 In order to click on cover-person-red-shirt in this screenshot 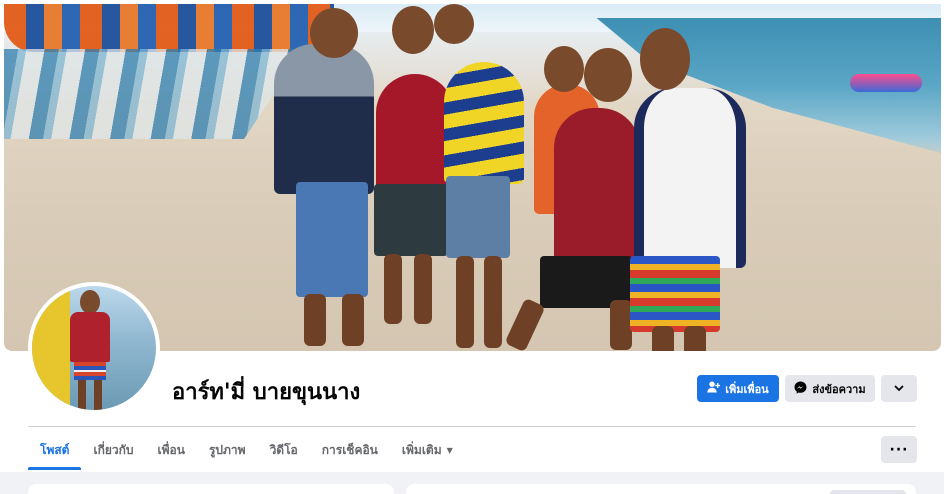, I will do `click(415, 133)`.